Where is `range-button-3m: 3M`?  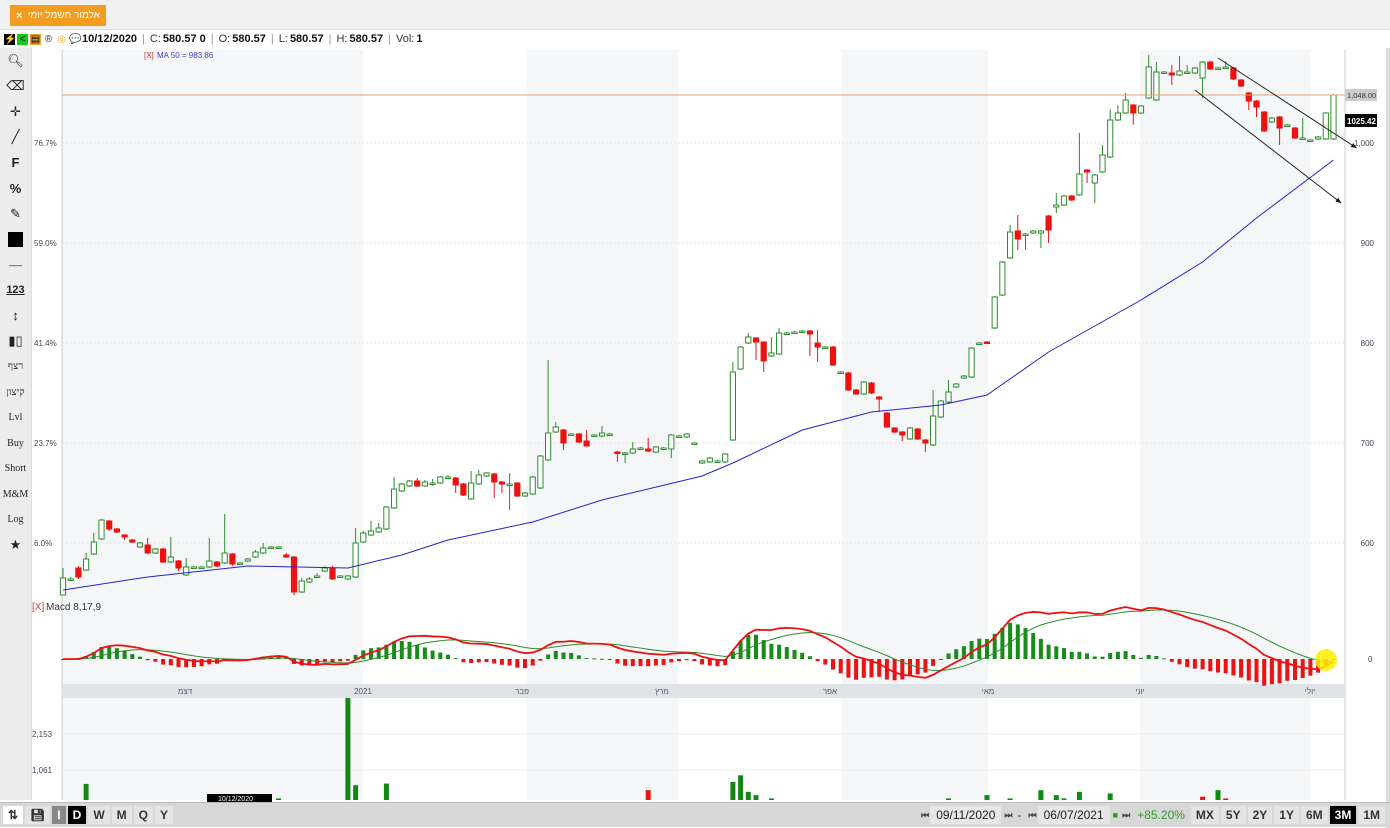
range-button-3m: 3M is located at coordinates (1343, 815).